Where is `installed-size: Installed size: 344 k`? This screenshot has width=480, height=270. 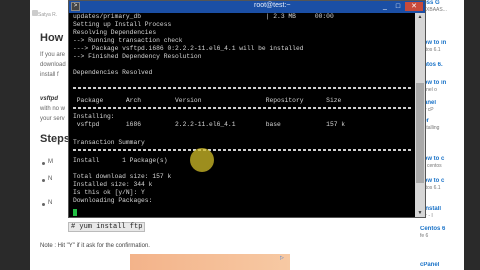
installed-size: Installed size: 344 k is located at coordinates (113, 184).